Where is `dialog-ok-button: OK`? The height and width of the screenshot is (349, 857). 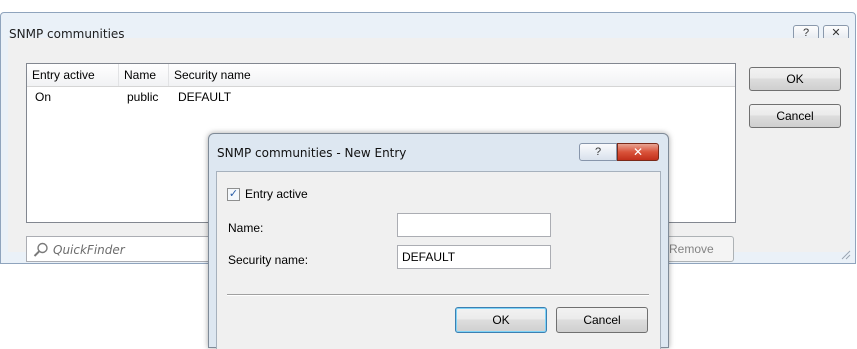 dialog-ok-button: OK is located at coordinates (501, 320).